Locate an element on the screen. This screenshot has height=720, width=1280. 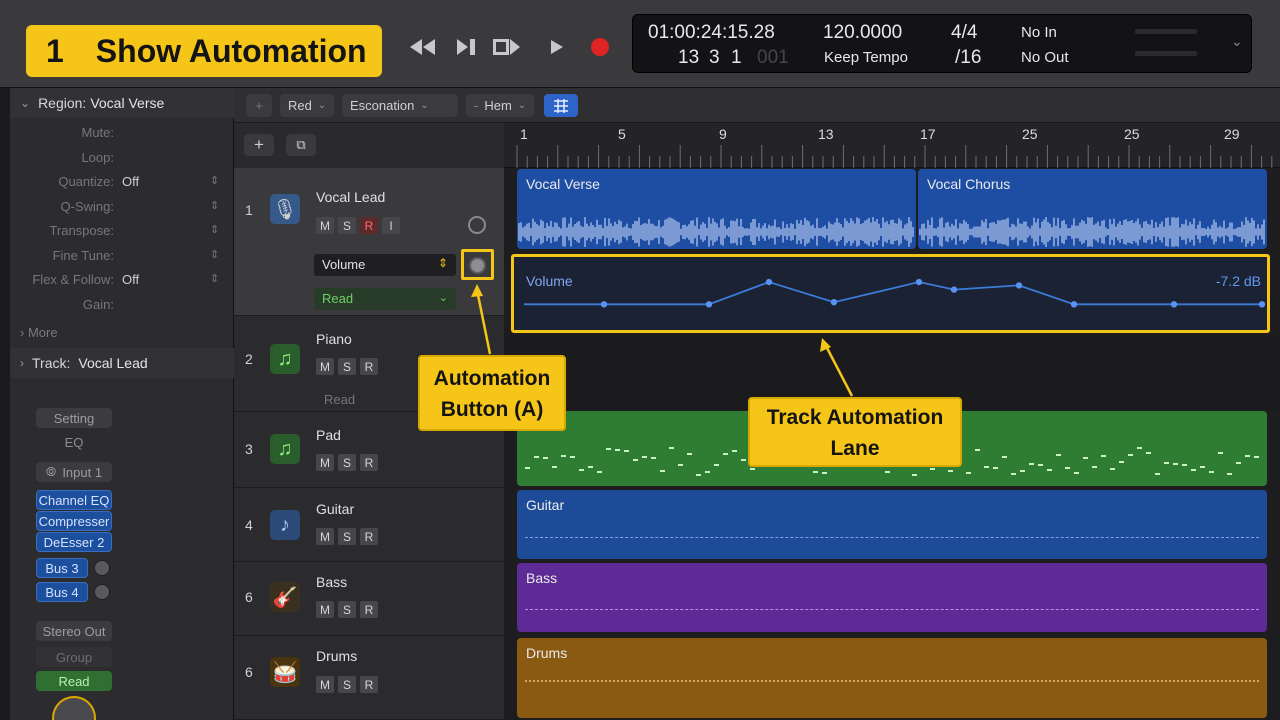
add-track-button: + is located at coordinates (259, 145).